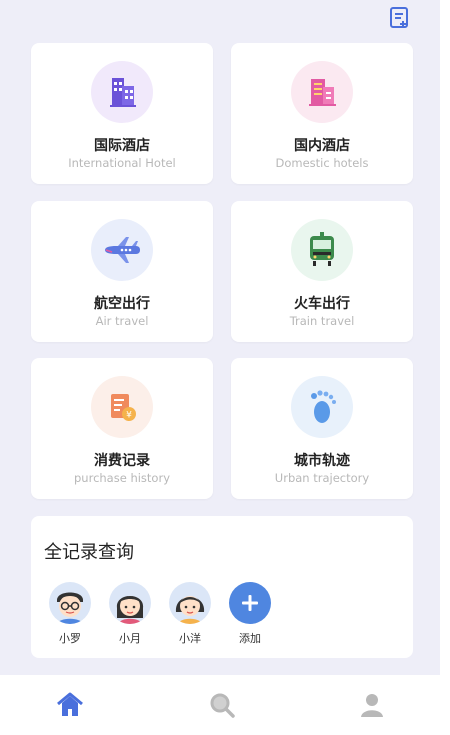 This screenshot has height=735, width=450. What do you see at coordinates (130, 638) in the screenshot?
I see `person-name: 小月` at bounding box center [130, 638].